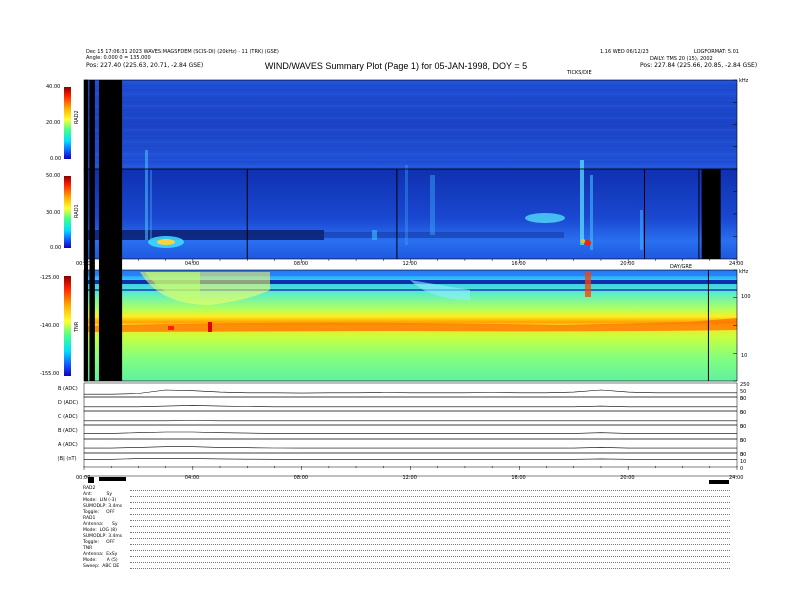 The height and width of the screenshot is (612, 792). I want to click on rad1-label: RAD1, so click(77, 211).